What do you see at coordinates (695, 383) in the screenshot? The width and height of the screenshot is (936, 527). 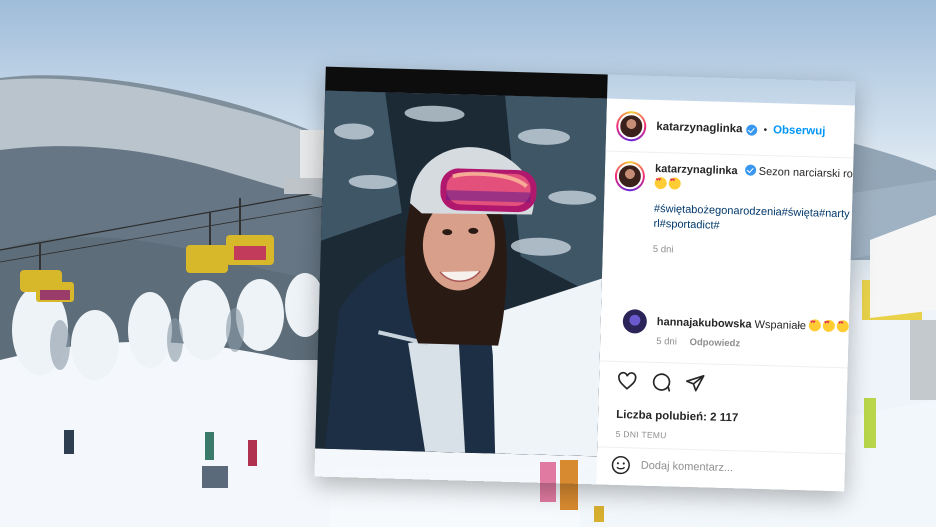 I see `share-icon` at bounding box center [695, 383].